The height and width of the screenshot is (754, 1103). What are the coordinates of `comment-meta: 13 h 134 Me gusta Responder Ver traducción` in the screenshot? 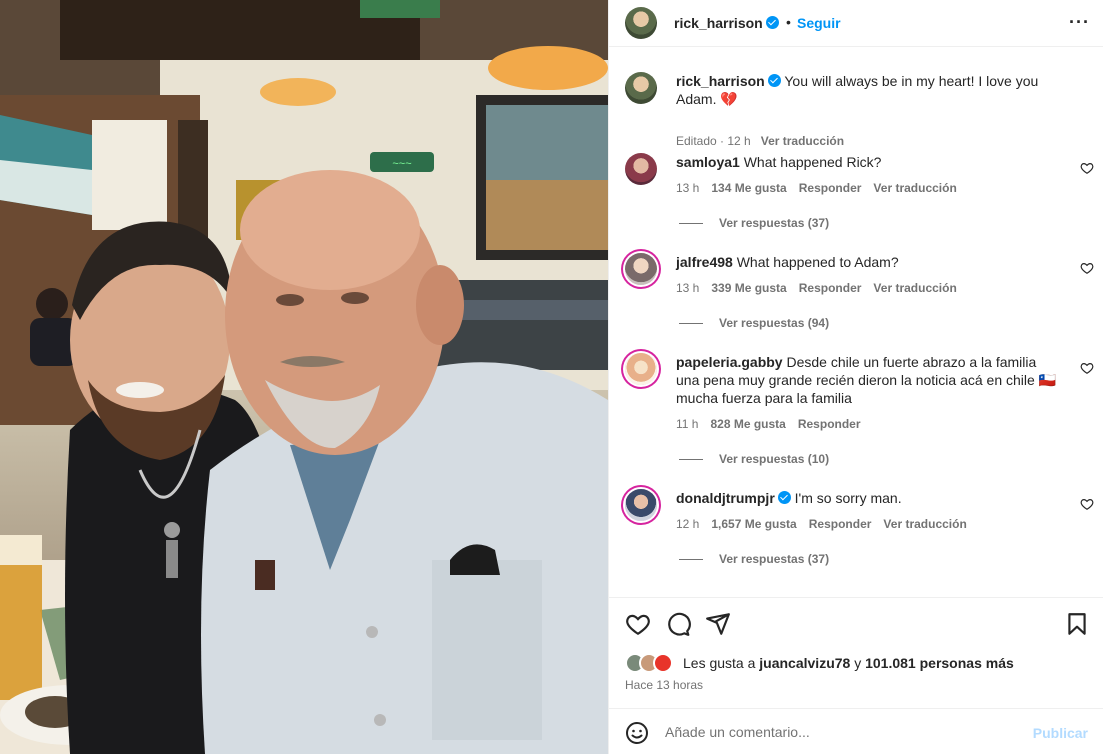 It's located at (822, 188).